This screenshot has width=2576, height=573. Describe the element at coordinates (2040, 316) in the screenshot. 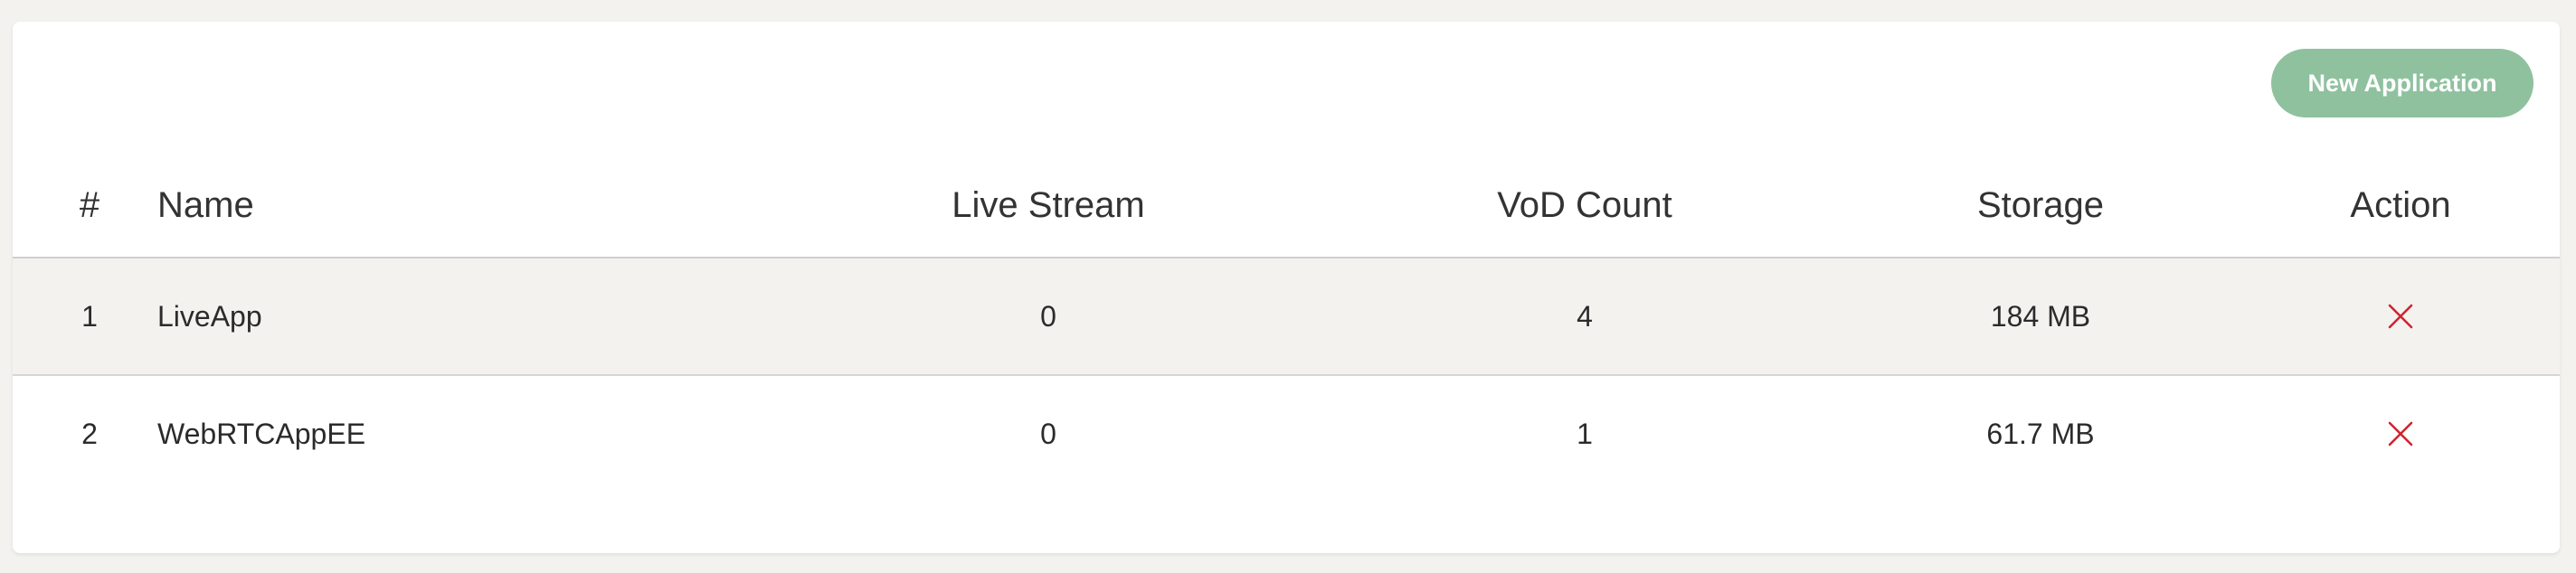

I see `row-storage: 184 MB` at that location.